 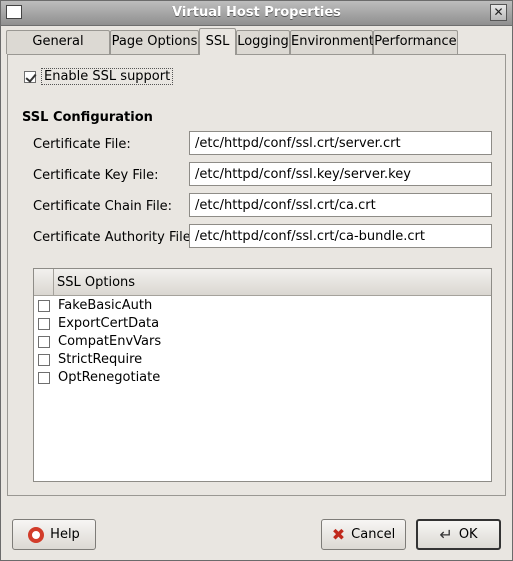 I want to click on check-column-header, so click(x=44, y=282).